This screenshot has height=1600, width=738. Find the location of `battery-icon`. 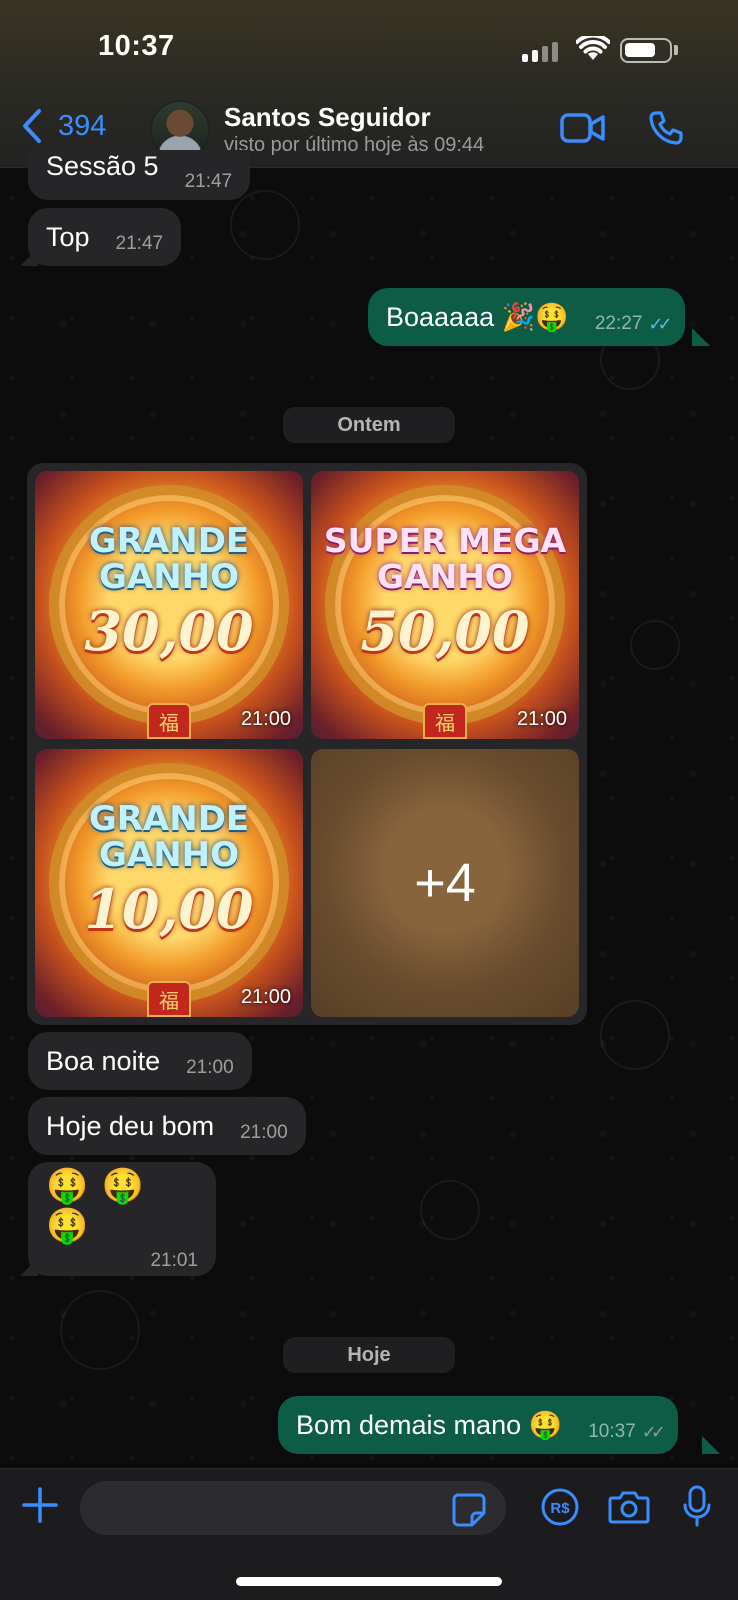

battery-icon is located at coordinates (646, 50).